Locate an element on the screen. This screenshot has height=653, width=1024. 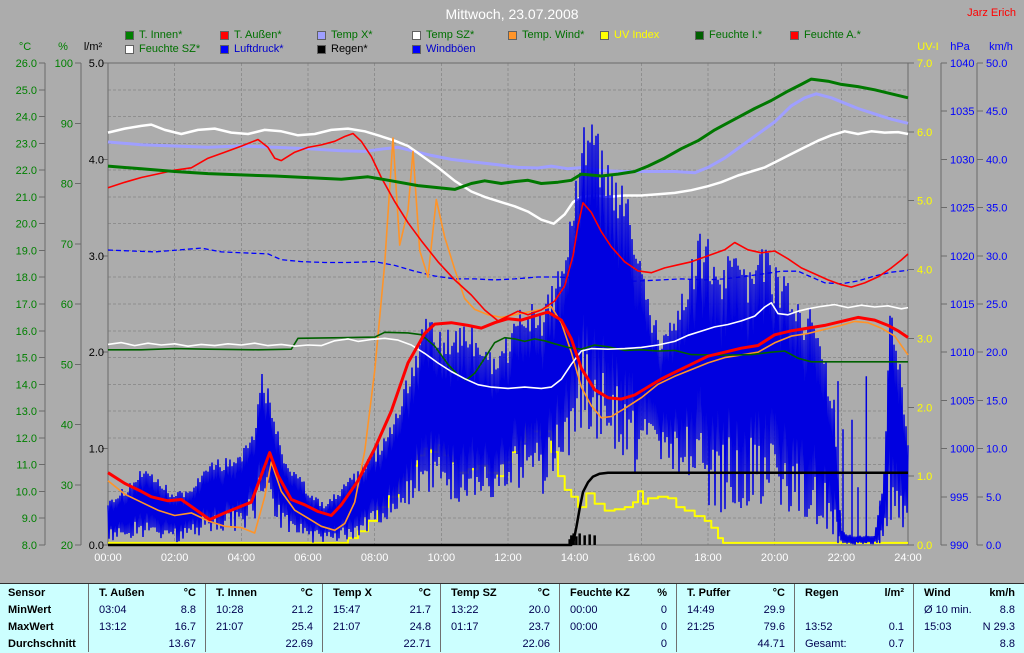
table-cell-wind-avg-right: 8.8 is located at coordinates (1007, 643).